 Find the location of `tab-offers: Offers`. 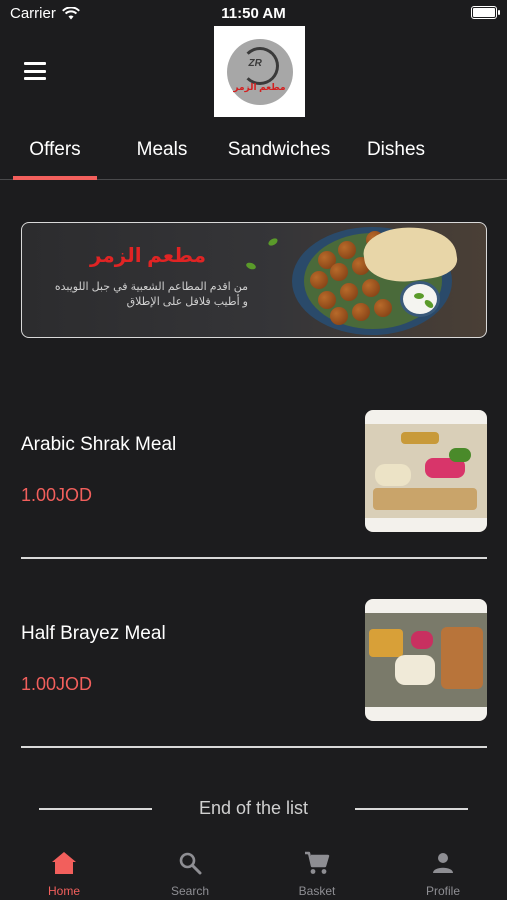

tab-offers: Offers is located at coordinates (55, 157).